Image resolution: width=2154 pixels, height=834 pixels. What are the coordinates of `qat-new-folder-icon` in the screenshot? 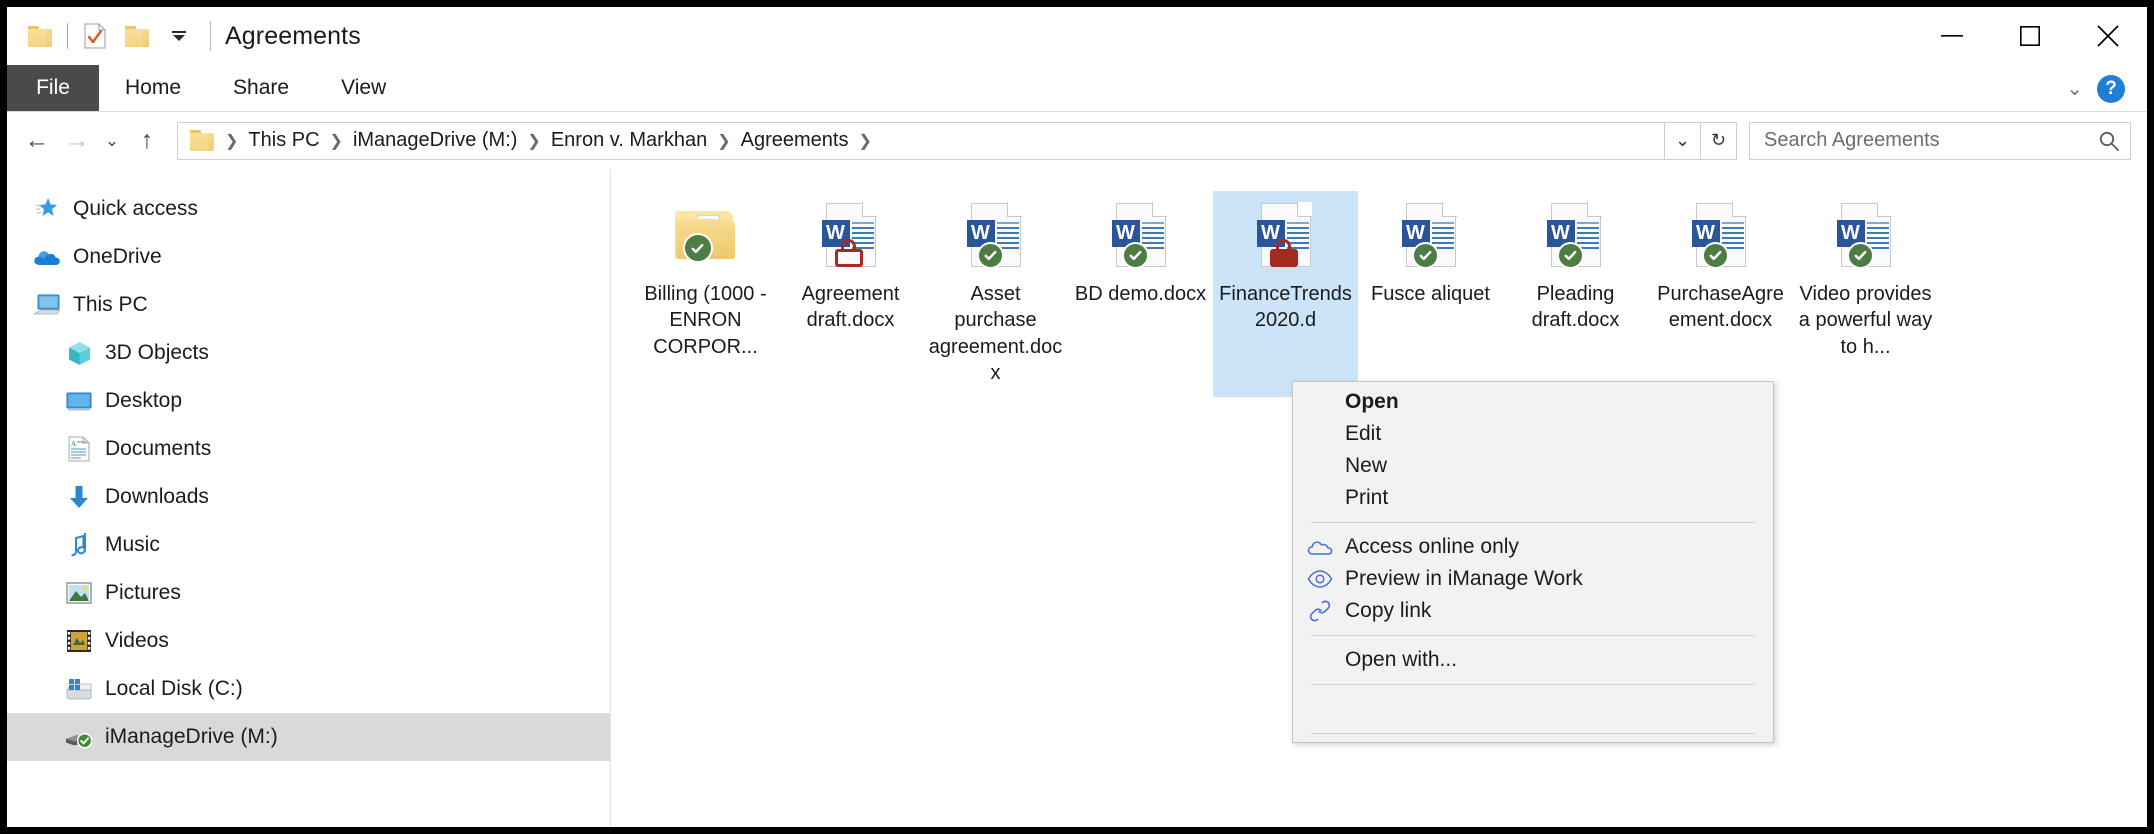 It's located at (137, 36).